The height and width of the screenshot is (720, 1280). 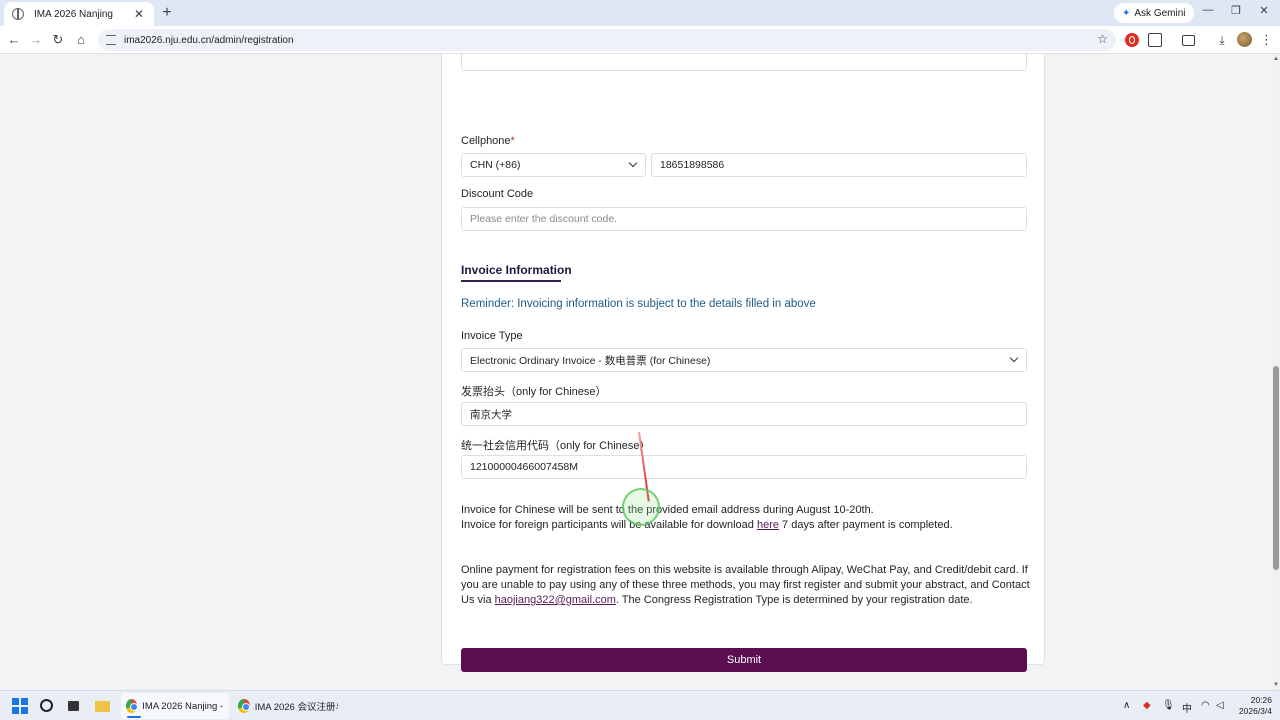 What do you see at coordinates (73, 14) in the screenshot?
I see `tab-title: IMA 2026 Nanjing` at bounding box center [73, 14].